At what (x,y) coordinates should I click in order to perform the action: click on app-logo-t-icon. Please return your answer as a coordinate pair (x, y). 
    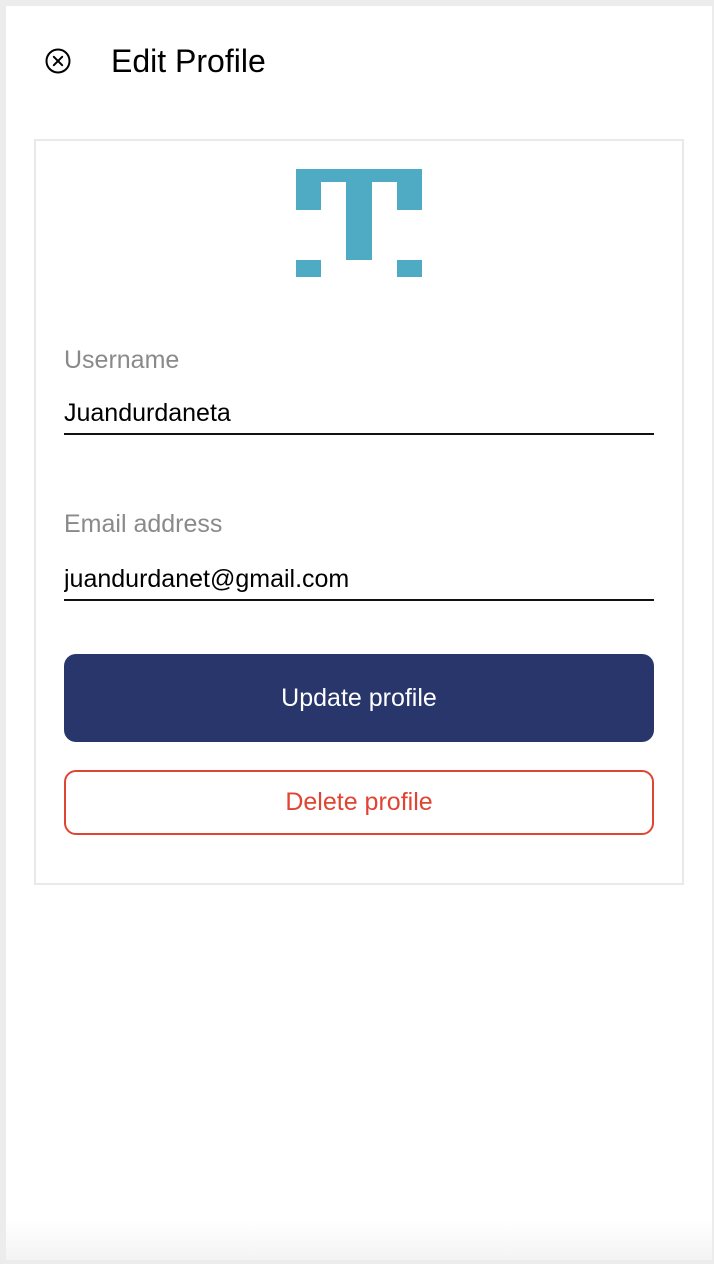
    Looking at the image, I should click on (359, 223).